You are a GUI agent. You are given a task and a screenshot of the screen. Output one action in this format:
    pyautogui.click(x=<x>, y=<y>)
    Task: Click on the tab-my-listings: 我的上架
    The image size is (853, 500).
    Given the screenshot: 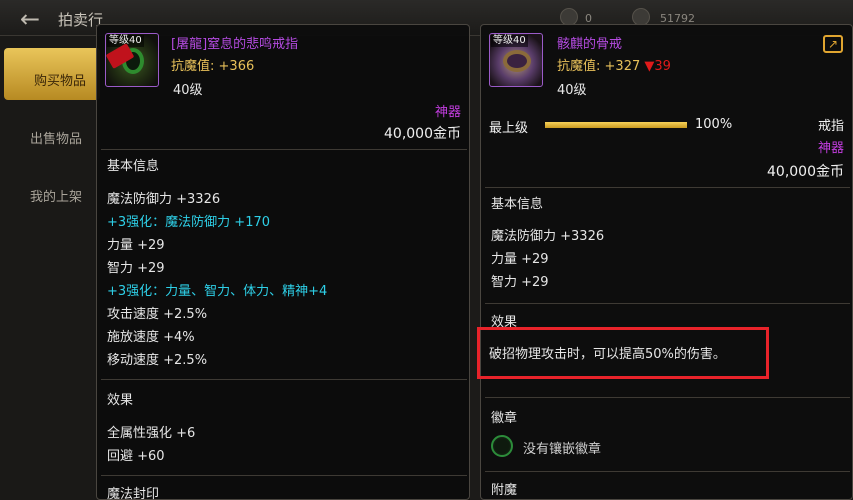 What is the action you would take?
    pyautogui.click(x=50, y=190)
    